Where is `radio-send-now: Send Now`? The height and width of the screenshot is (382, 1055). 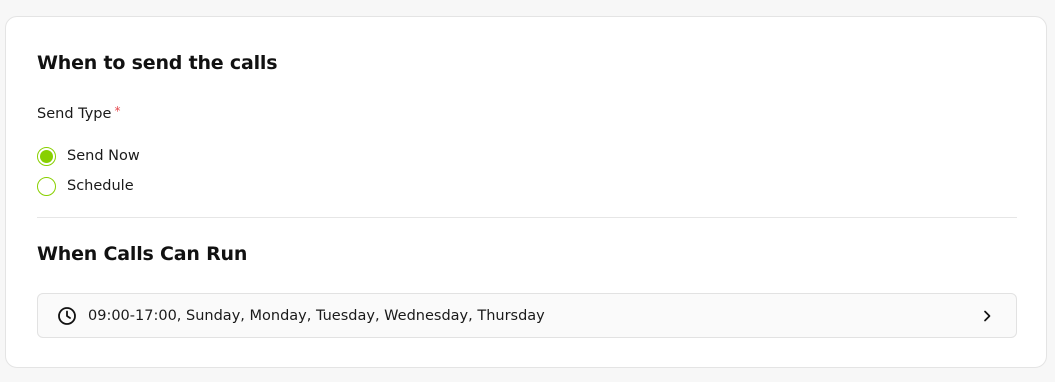 radio-send-now: Send Now is located at coordinates (88, 156).